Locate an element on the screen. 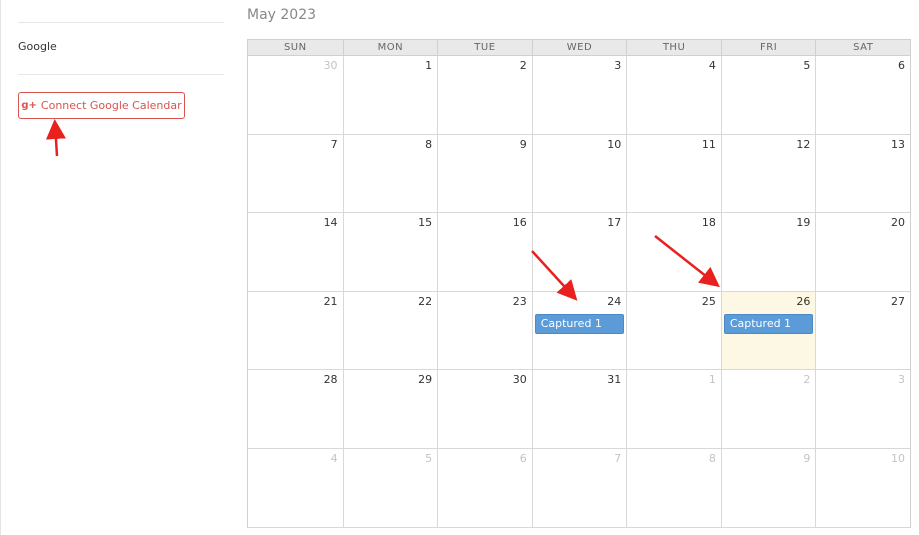  day-number: 28 is located at coordinates (330, 380).